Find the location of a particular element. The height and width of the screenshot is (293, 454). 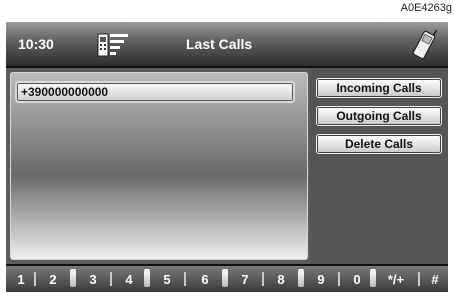

key-3: 3 is located at coordinates (93, 279).